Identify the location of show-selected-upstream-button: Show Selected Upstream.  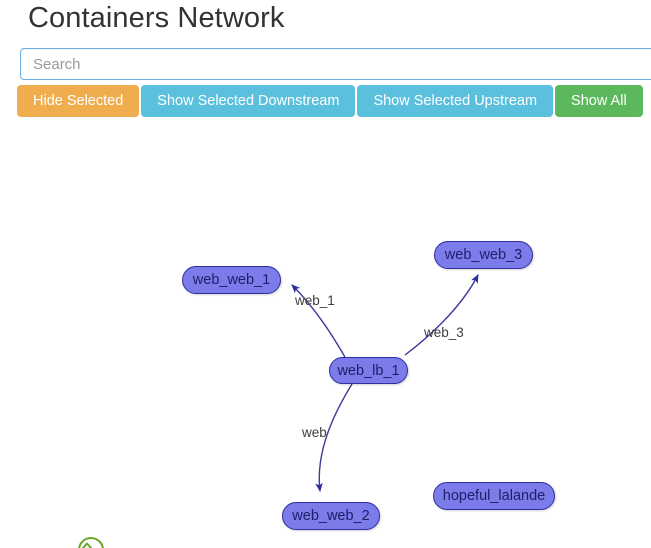
(455, 101).